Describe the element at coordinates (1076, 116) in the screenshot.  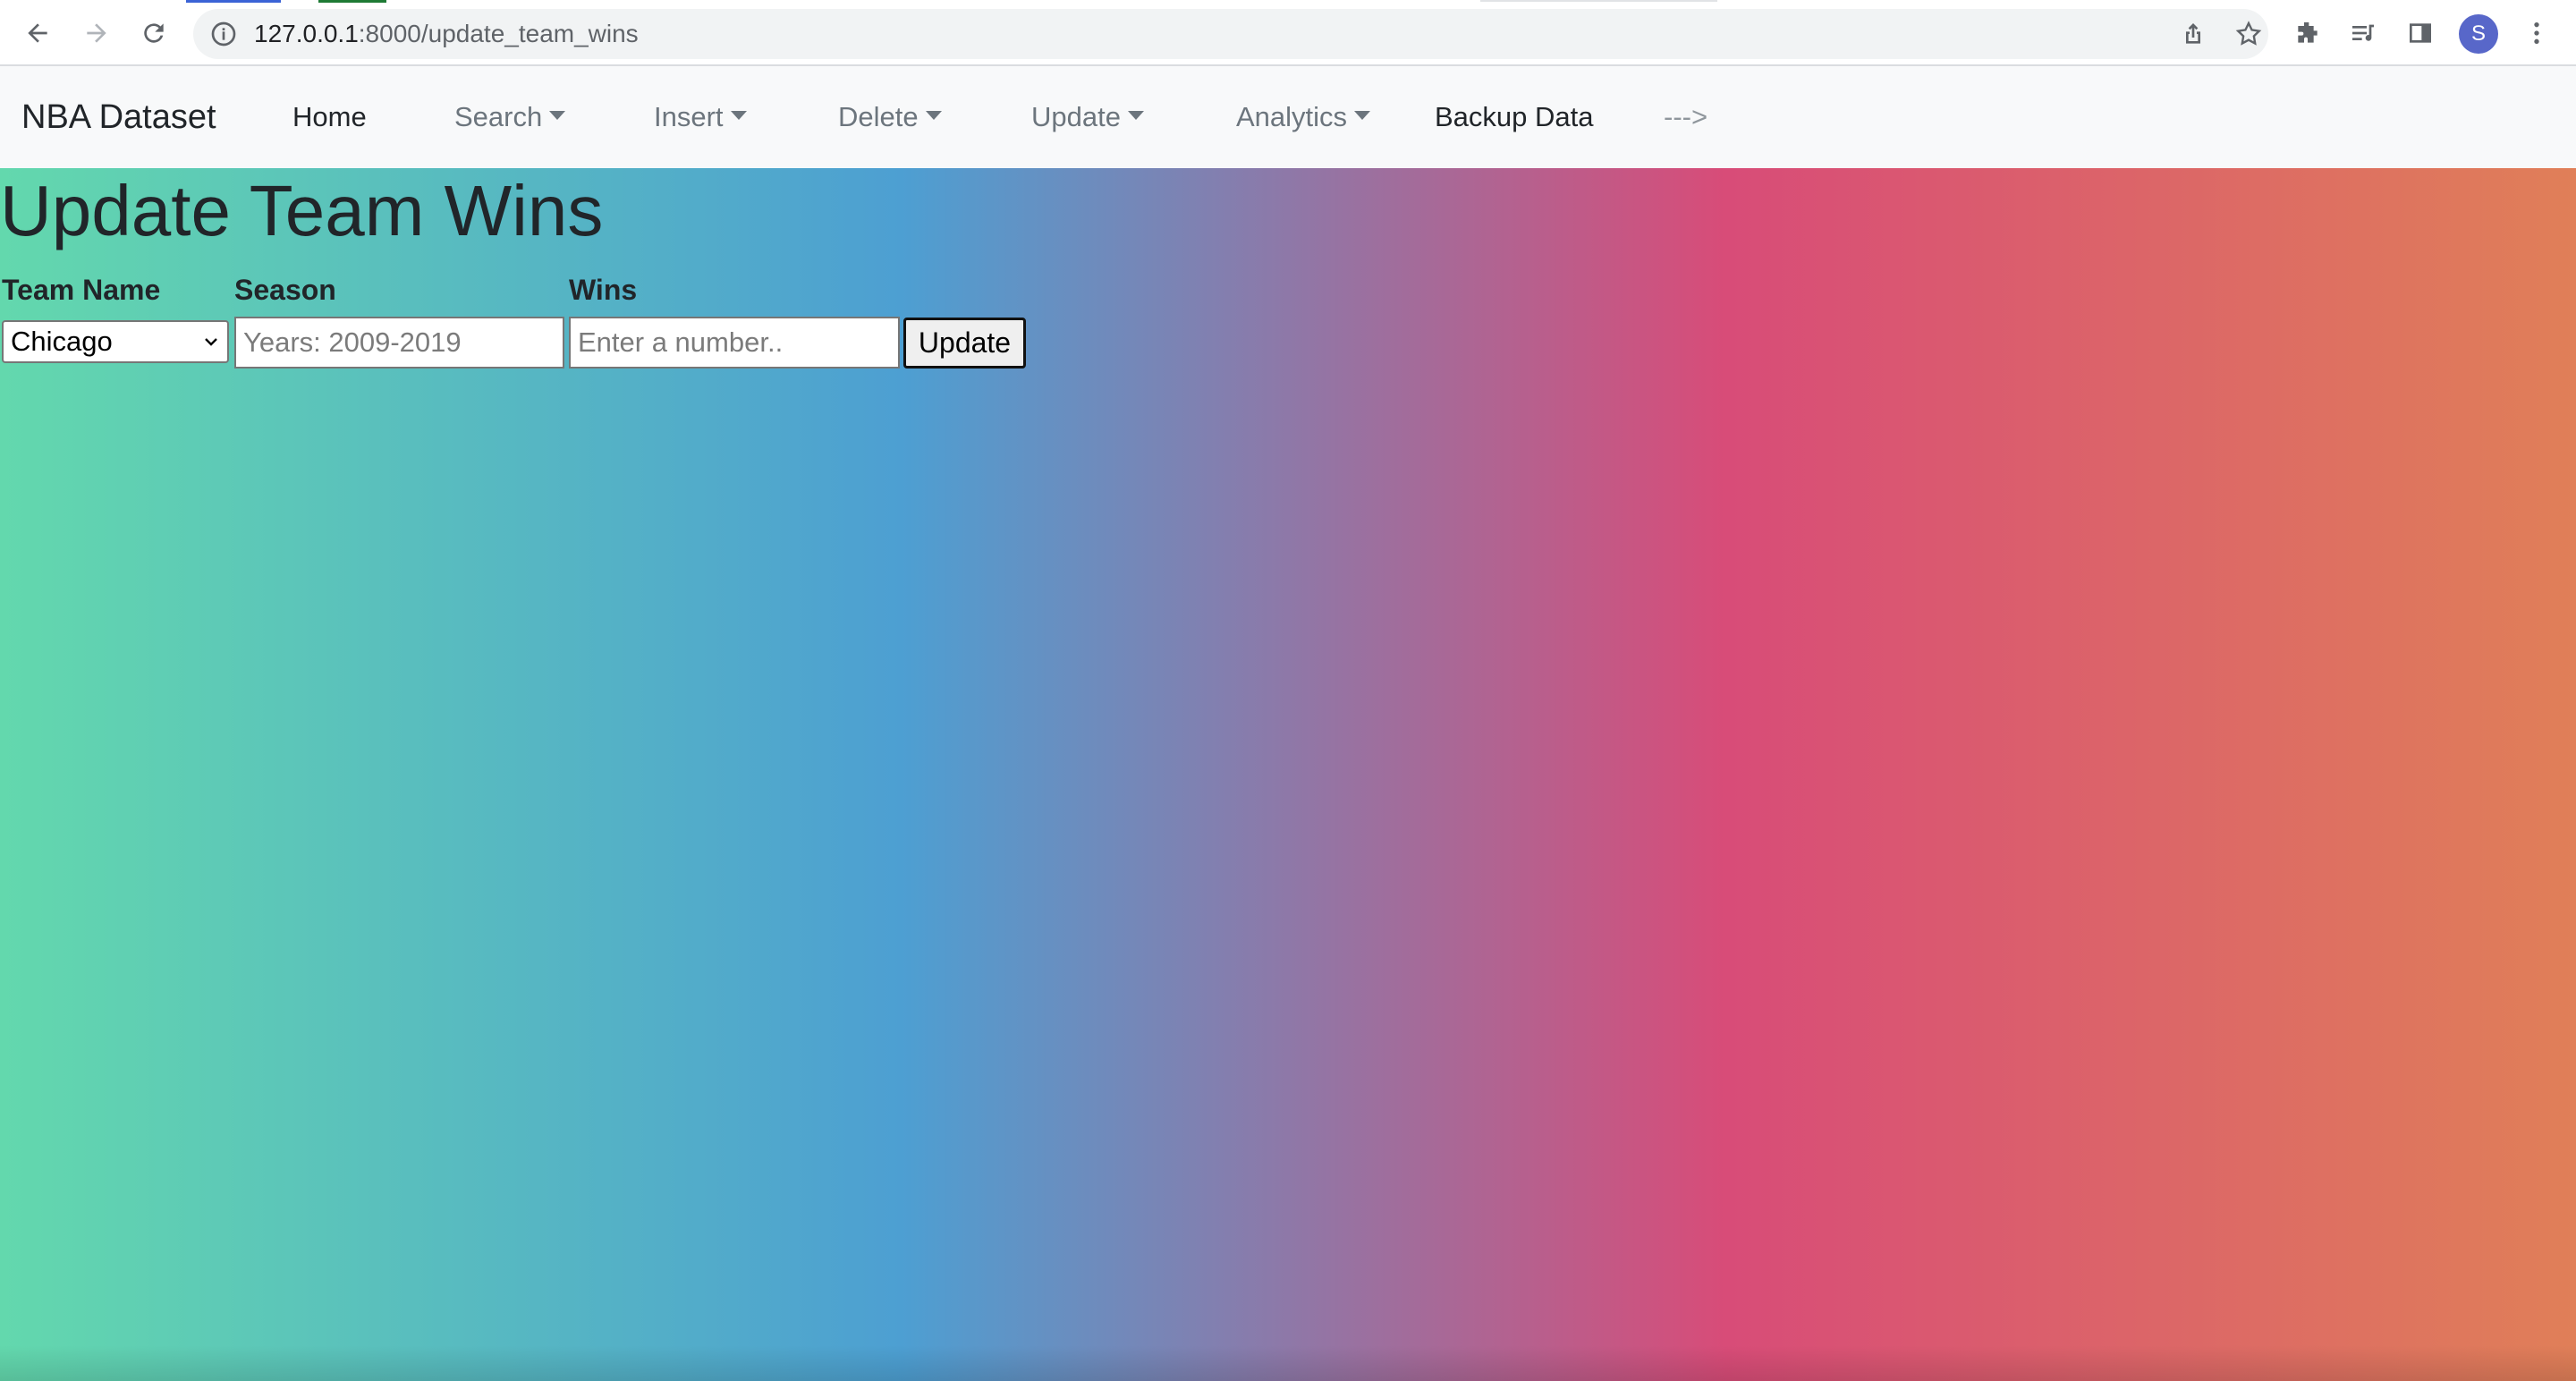
I see `nav-update-label: Update` at that location.